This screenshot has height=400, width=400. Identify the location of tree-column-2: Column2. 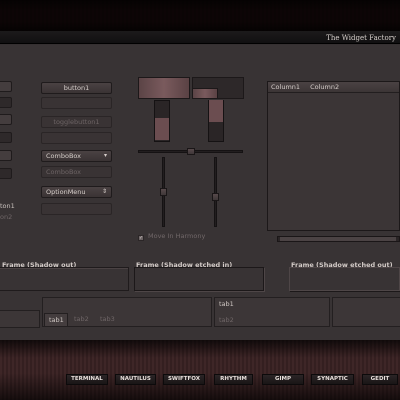
(324, 87).